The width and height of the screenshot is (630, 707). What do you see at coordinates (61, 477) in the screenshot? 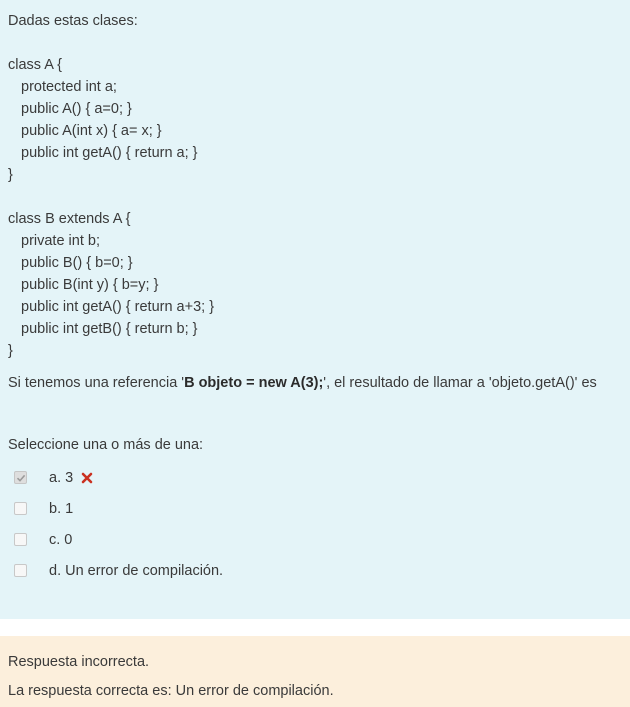
I see `option-label: a. 3` at bounding box center [61, 477].